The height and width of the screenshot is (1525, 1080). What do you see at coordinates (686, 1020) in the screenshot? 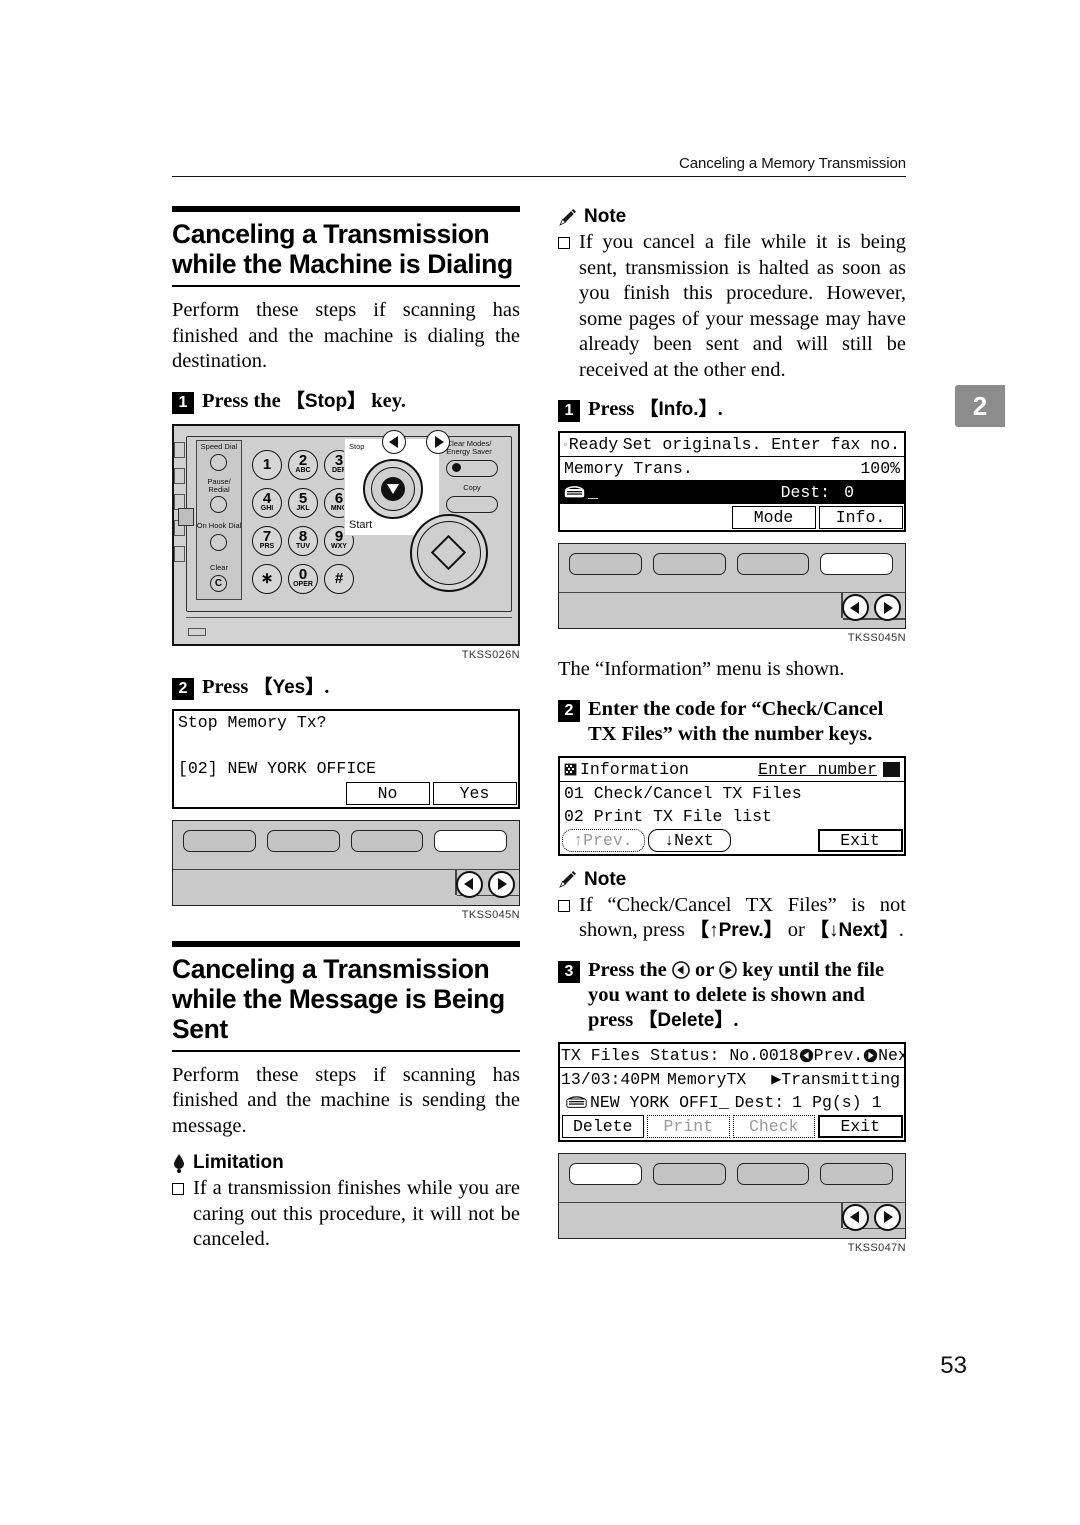
I see `key-label: Delete` at bounding box center [686, 1020].